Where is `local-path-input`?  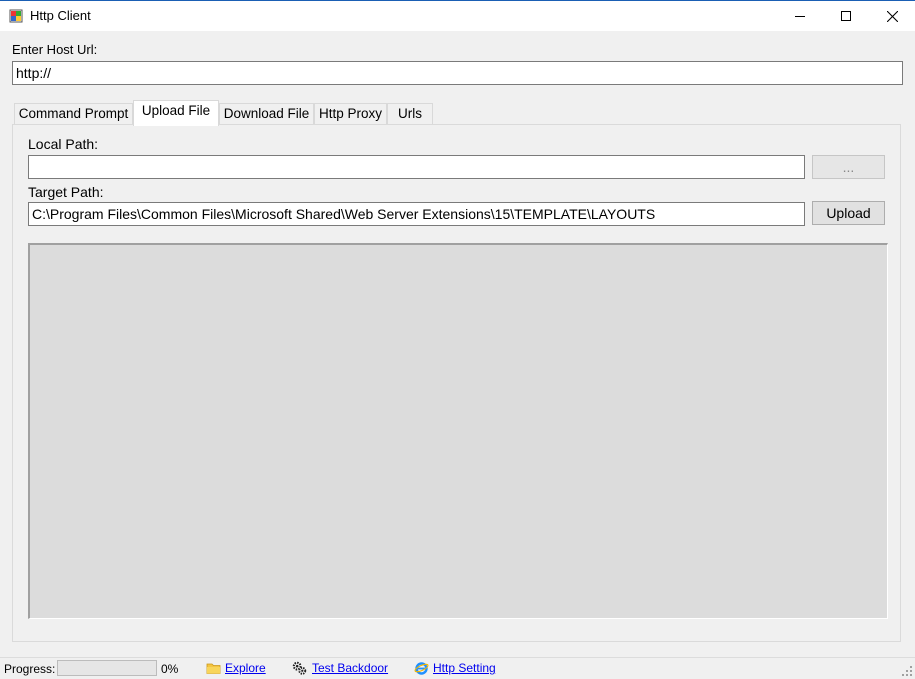 local-path-input is located at coordinates (416, 167).